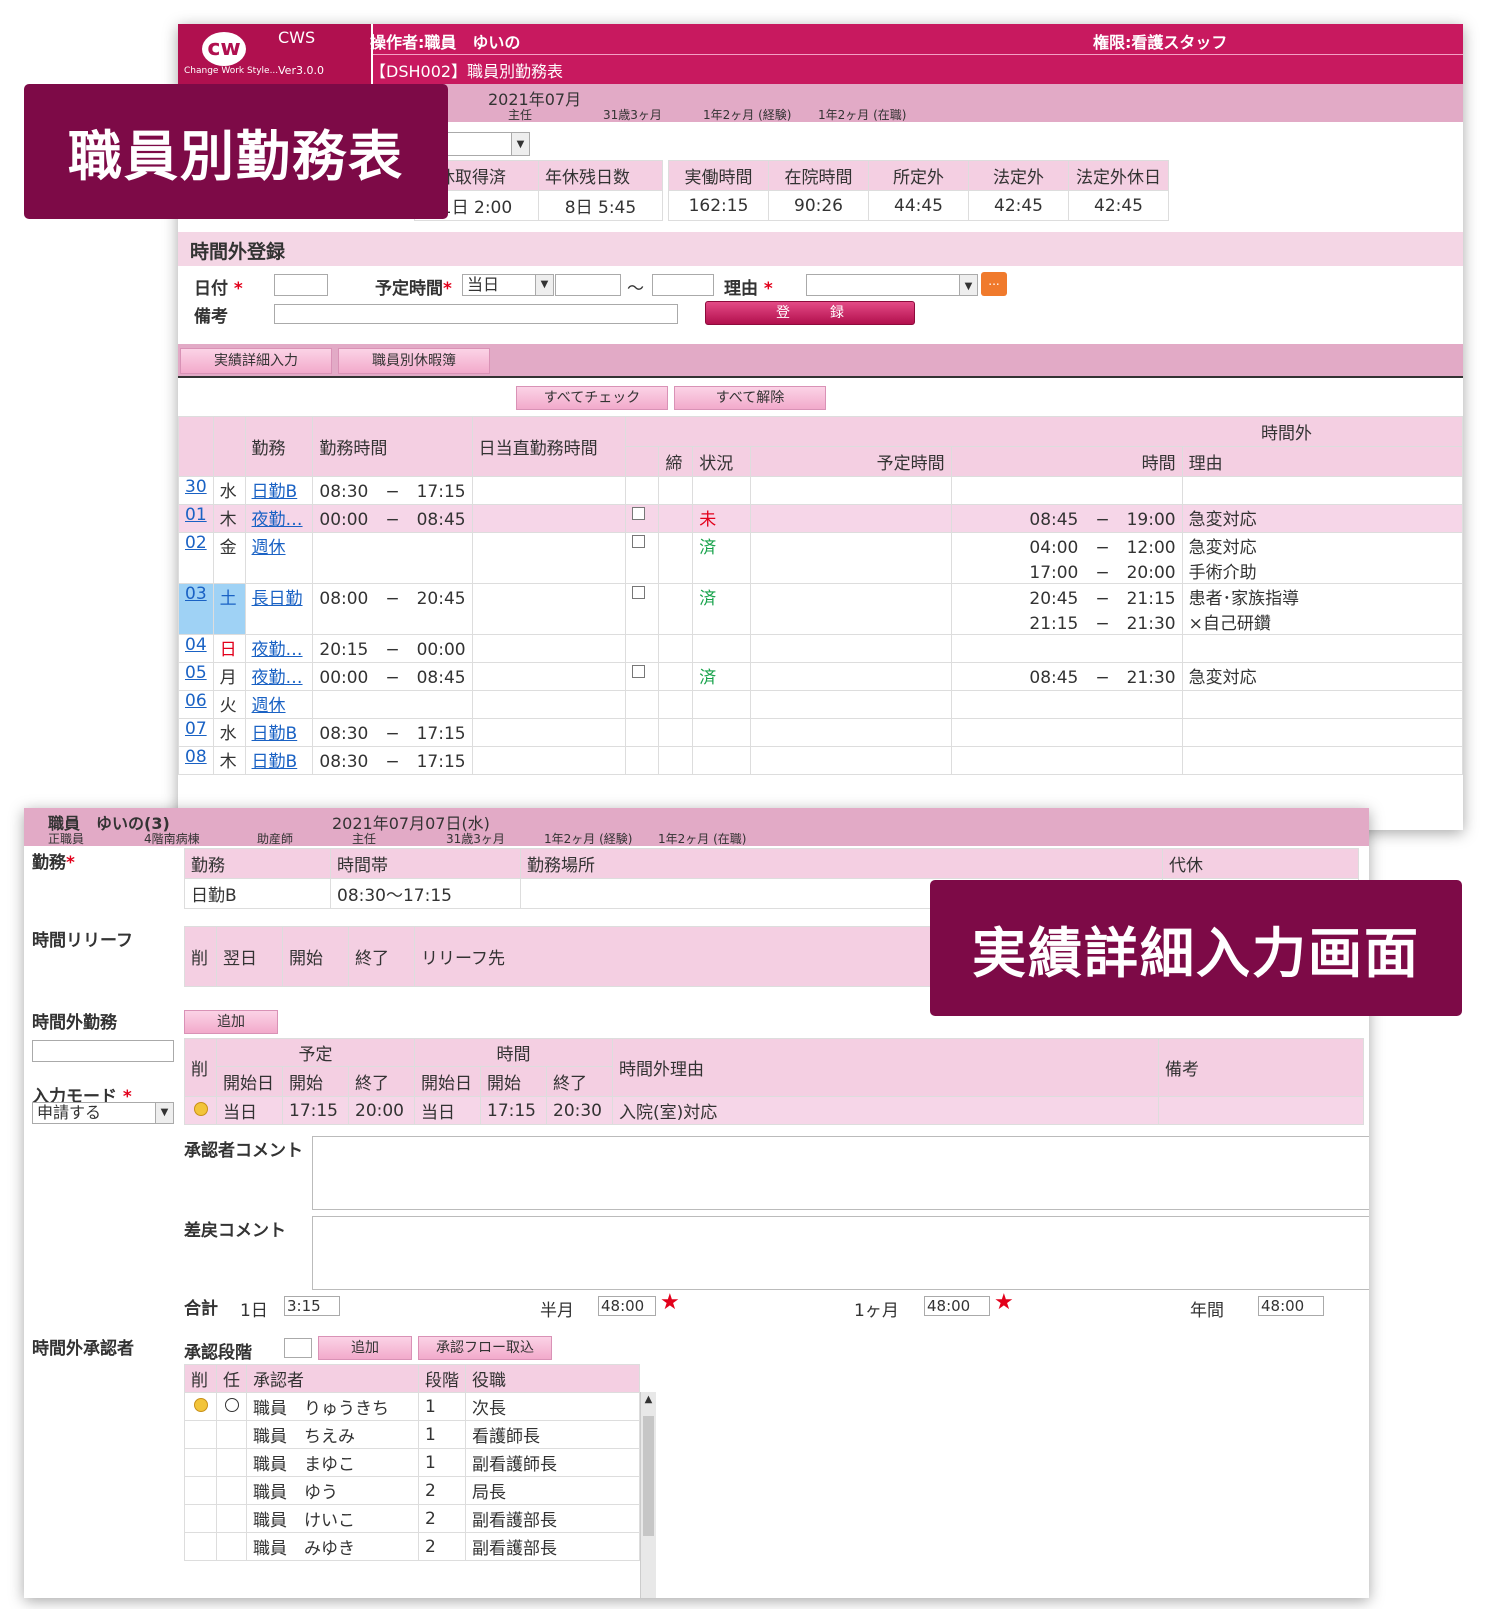  What do you see at coordinates (196, 487) in the screenshot?
I see `date-link: 30` at bounding box center [196, 487].